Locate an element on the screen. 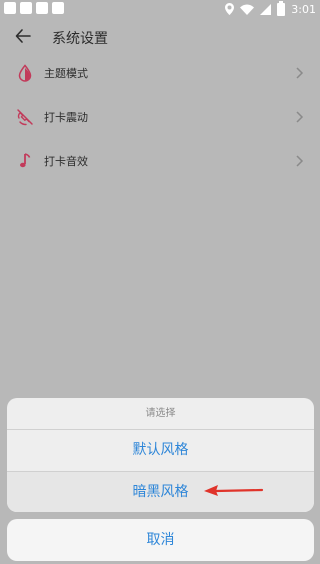 This screenshot has width=320, height=564. music-note-icon is located at coordinates (25, 160).